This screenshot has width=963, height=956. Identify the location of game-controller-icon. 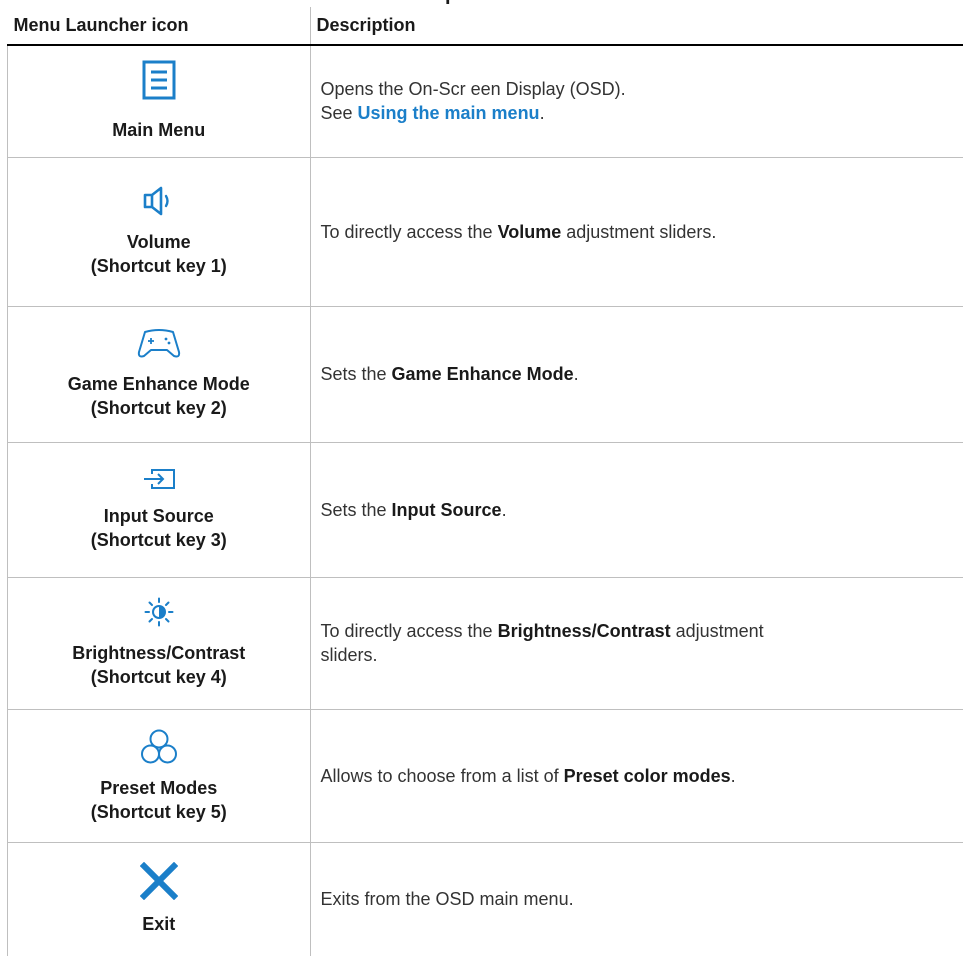
(159, 344).